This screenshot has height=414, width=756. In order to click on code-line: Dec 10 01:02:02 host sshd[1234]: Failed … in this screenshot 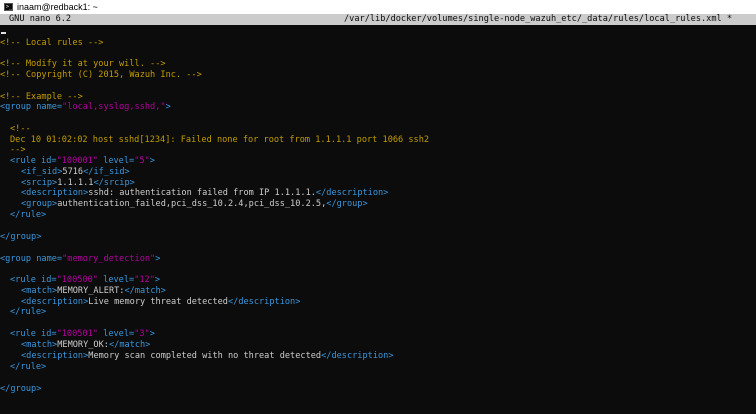, I will do `click(220, 140)`.